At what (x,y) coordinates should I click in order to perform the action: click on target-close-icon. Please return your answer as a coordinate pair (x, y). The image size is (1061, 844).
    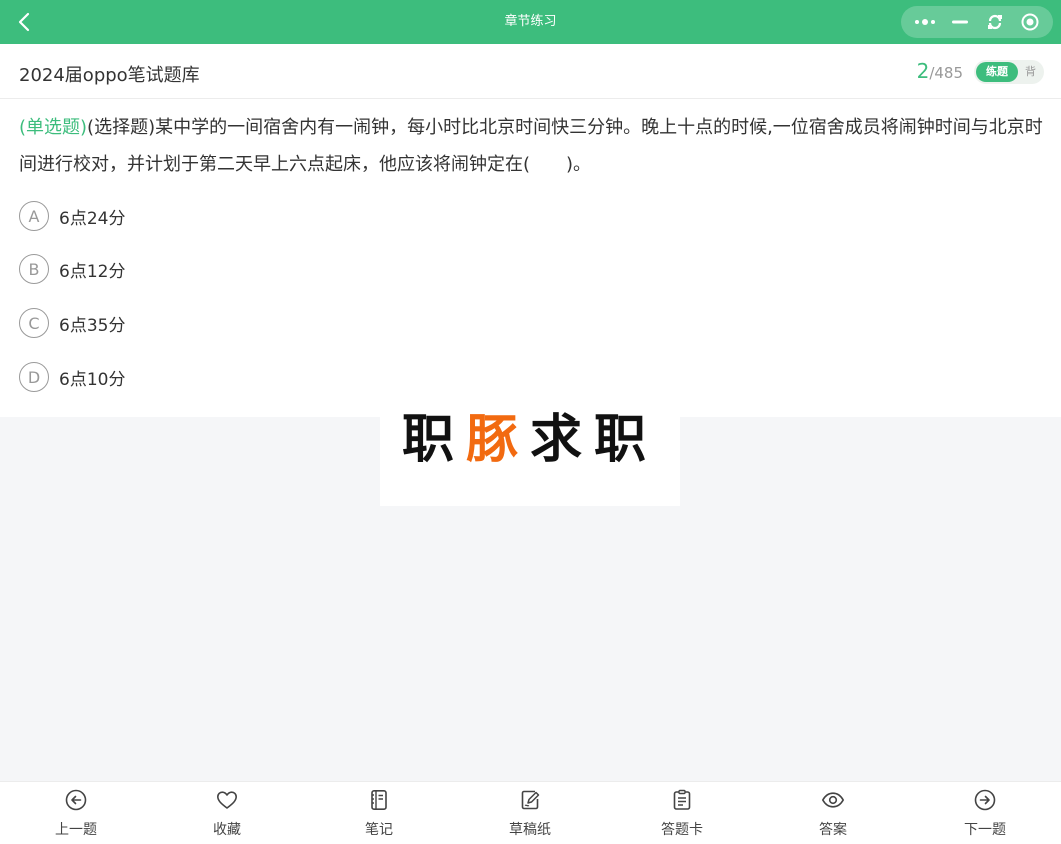
    Looking at the image, I should click on (1029, 22).